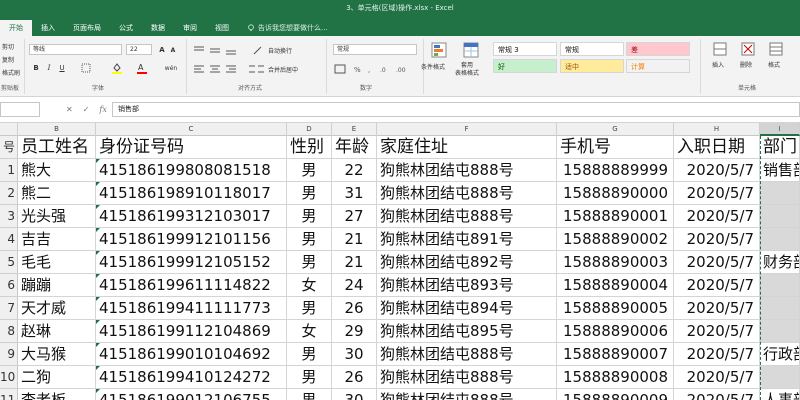 The width and height of the screenshot is (800, 400). Describe the element at coordinates (191, 377) in the screenshot. I see `cell-C-10: 415186199410124272` at that location.